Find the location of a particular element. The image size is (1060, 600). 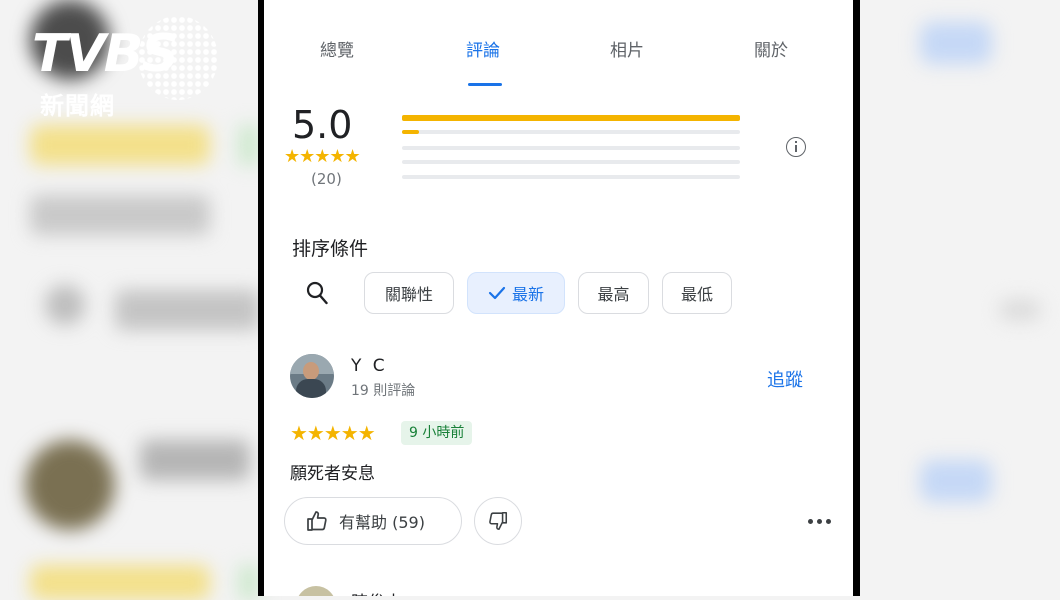

more-options-icon is located at coordinates (821, 522).